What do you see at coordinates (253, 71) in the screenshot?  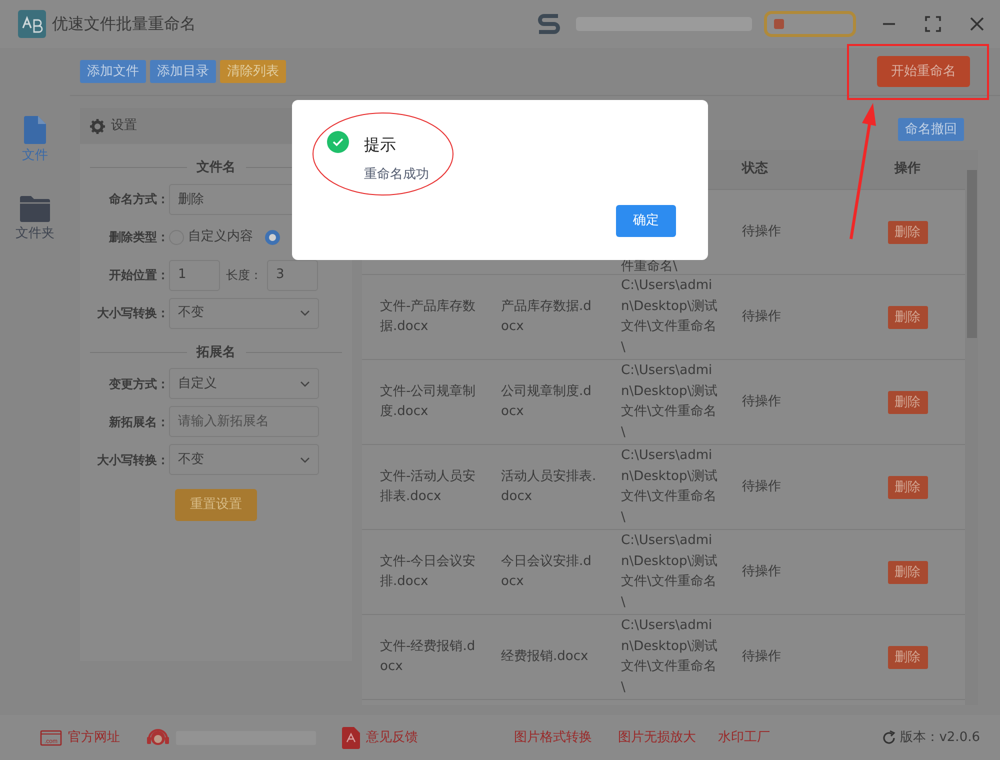 I see `toolbar-button: 清除列表` at bounding box center [253, 71].